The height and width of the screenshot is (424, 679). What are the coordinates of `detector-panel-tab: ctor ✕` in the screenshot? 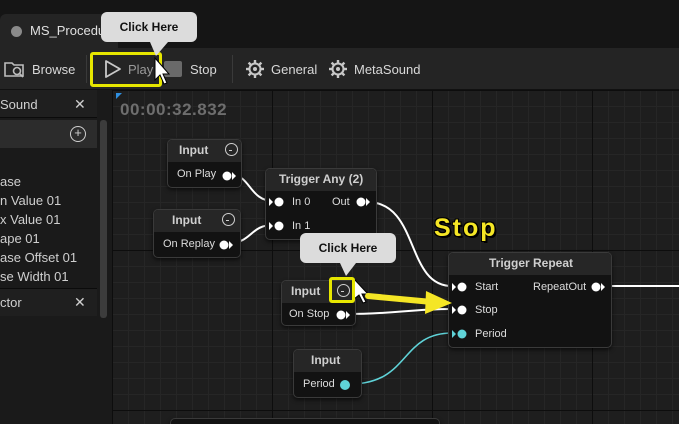 It's located at (48, 302).